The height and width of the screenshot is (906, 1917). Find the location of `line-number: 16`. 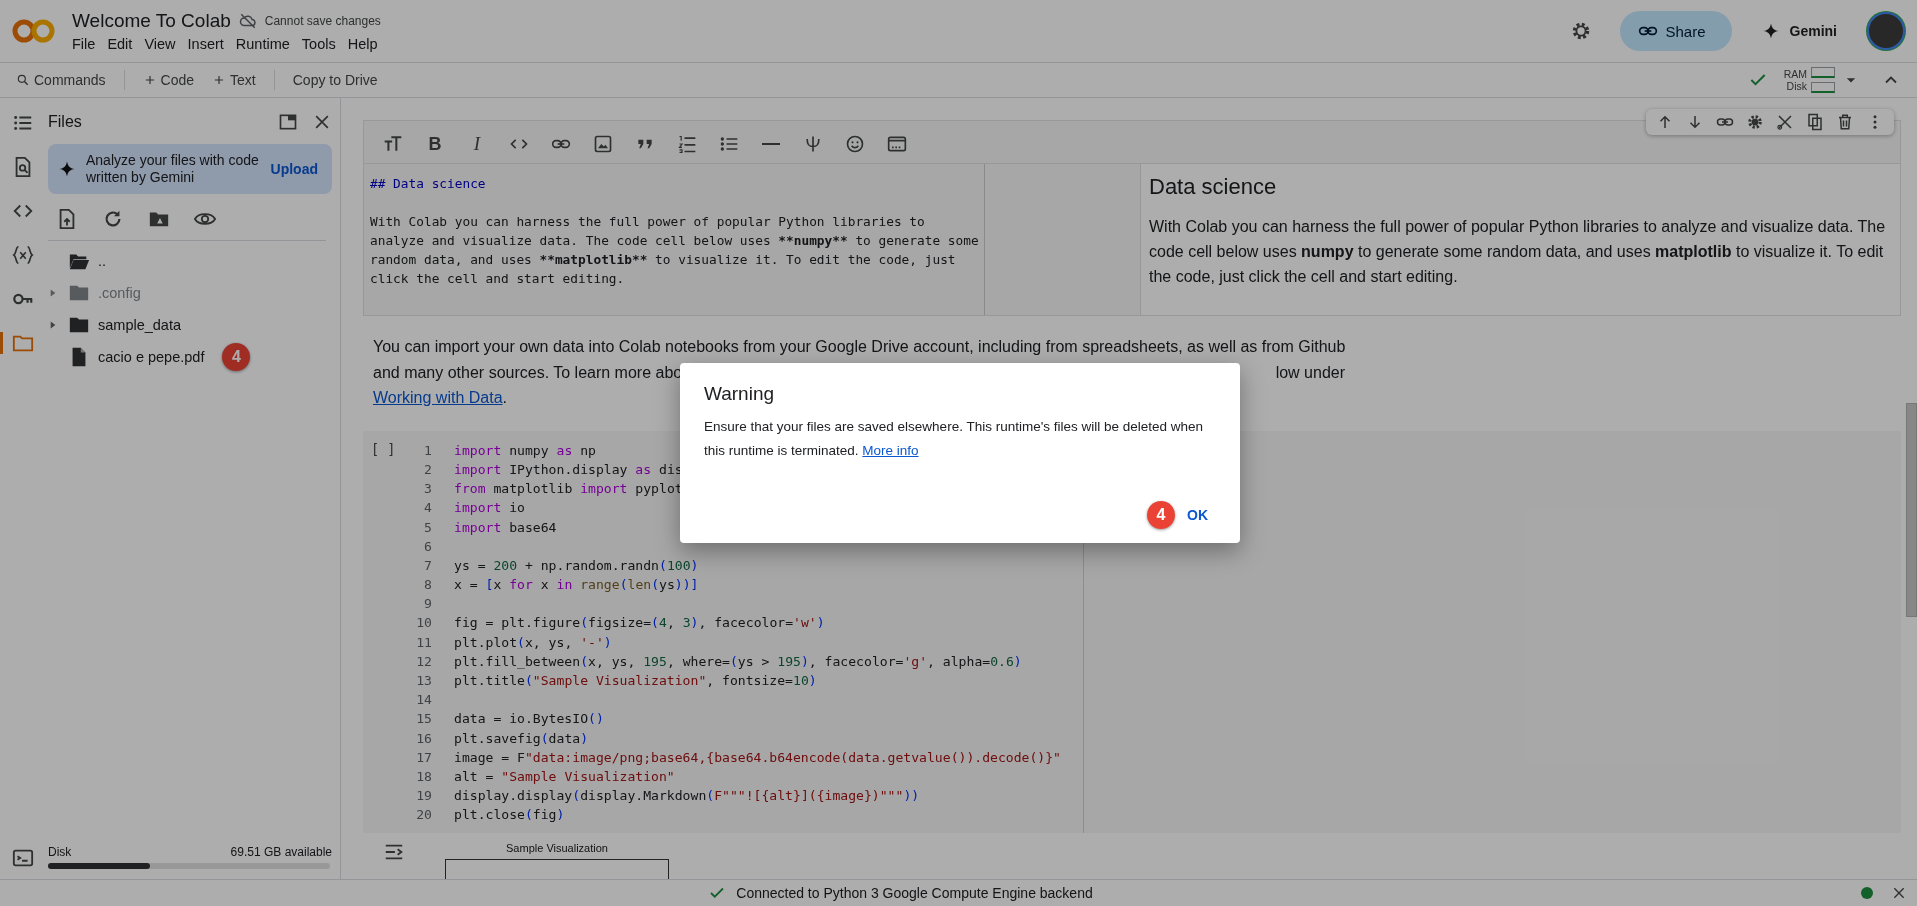

line-number: 16 is located at coordinates (423, 738).